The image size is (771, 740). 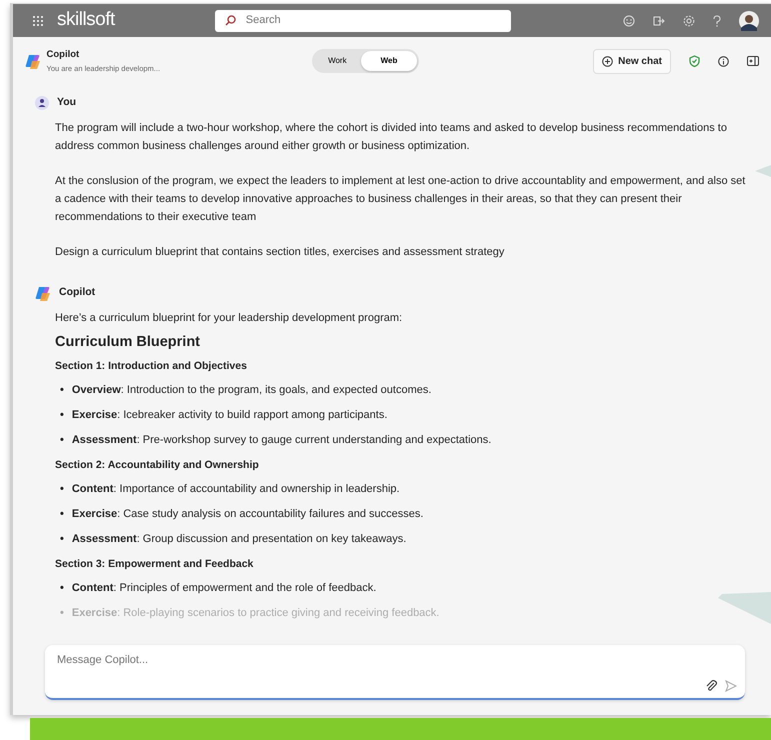 I want to click on list-item: Assessment: Group discussion and presentation on key takeaways., so click(x=239, y=539).